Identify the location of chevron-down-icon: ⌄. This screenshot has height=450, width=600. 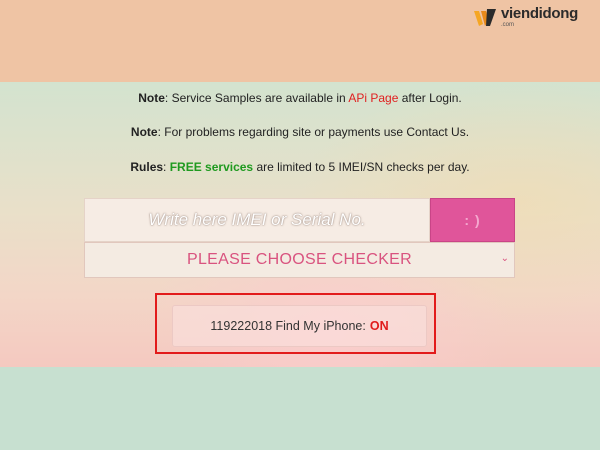
(504, 258).